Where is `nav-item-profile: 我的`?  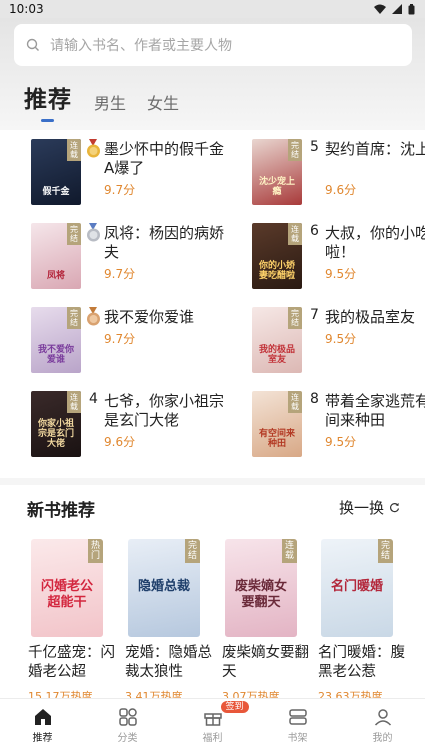
nav-item-profile: 我的 is located at coordinates (382, 724).